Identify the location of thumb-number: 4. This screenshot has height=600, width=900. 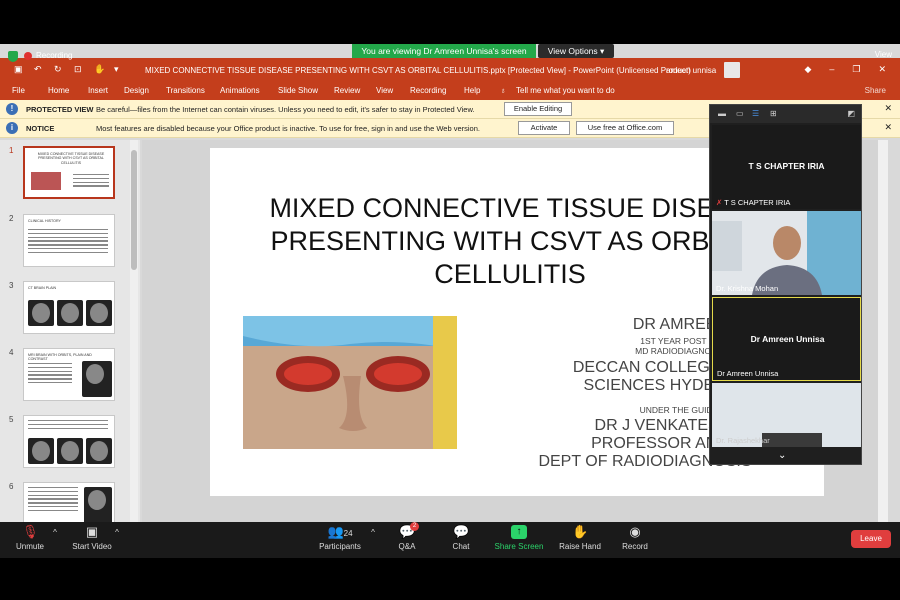
(11, 352).